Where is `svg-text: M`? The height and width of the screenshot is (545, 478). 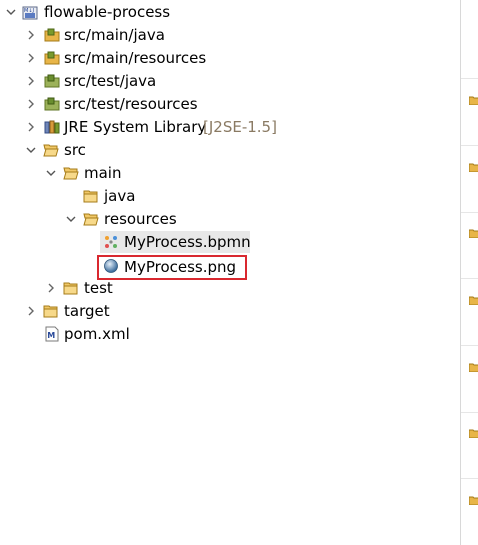 svg-text: M is located at coordinates (51, 335).